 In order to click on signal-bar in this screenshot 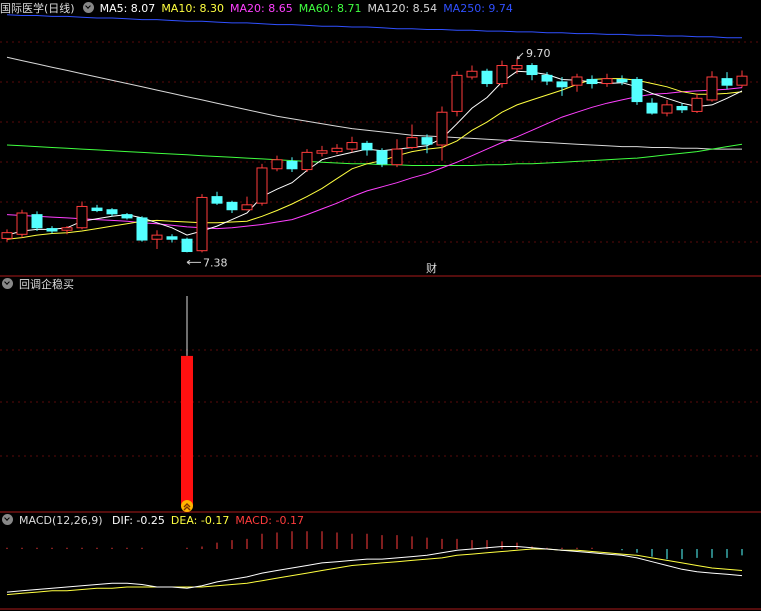, I will do `click(187, 430)`.